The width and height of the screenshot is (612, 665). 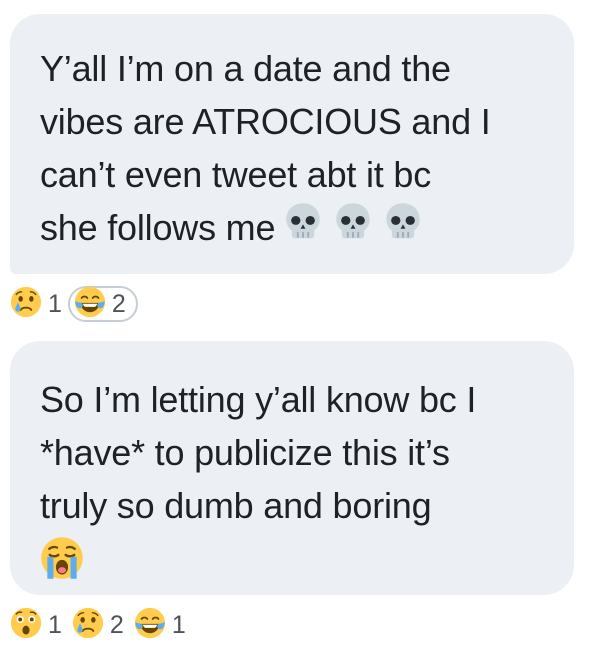 I want to click on message-text-line: she follows me, so click(x=292, y=229).